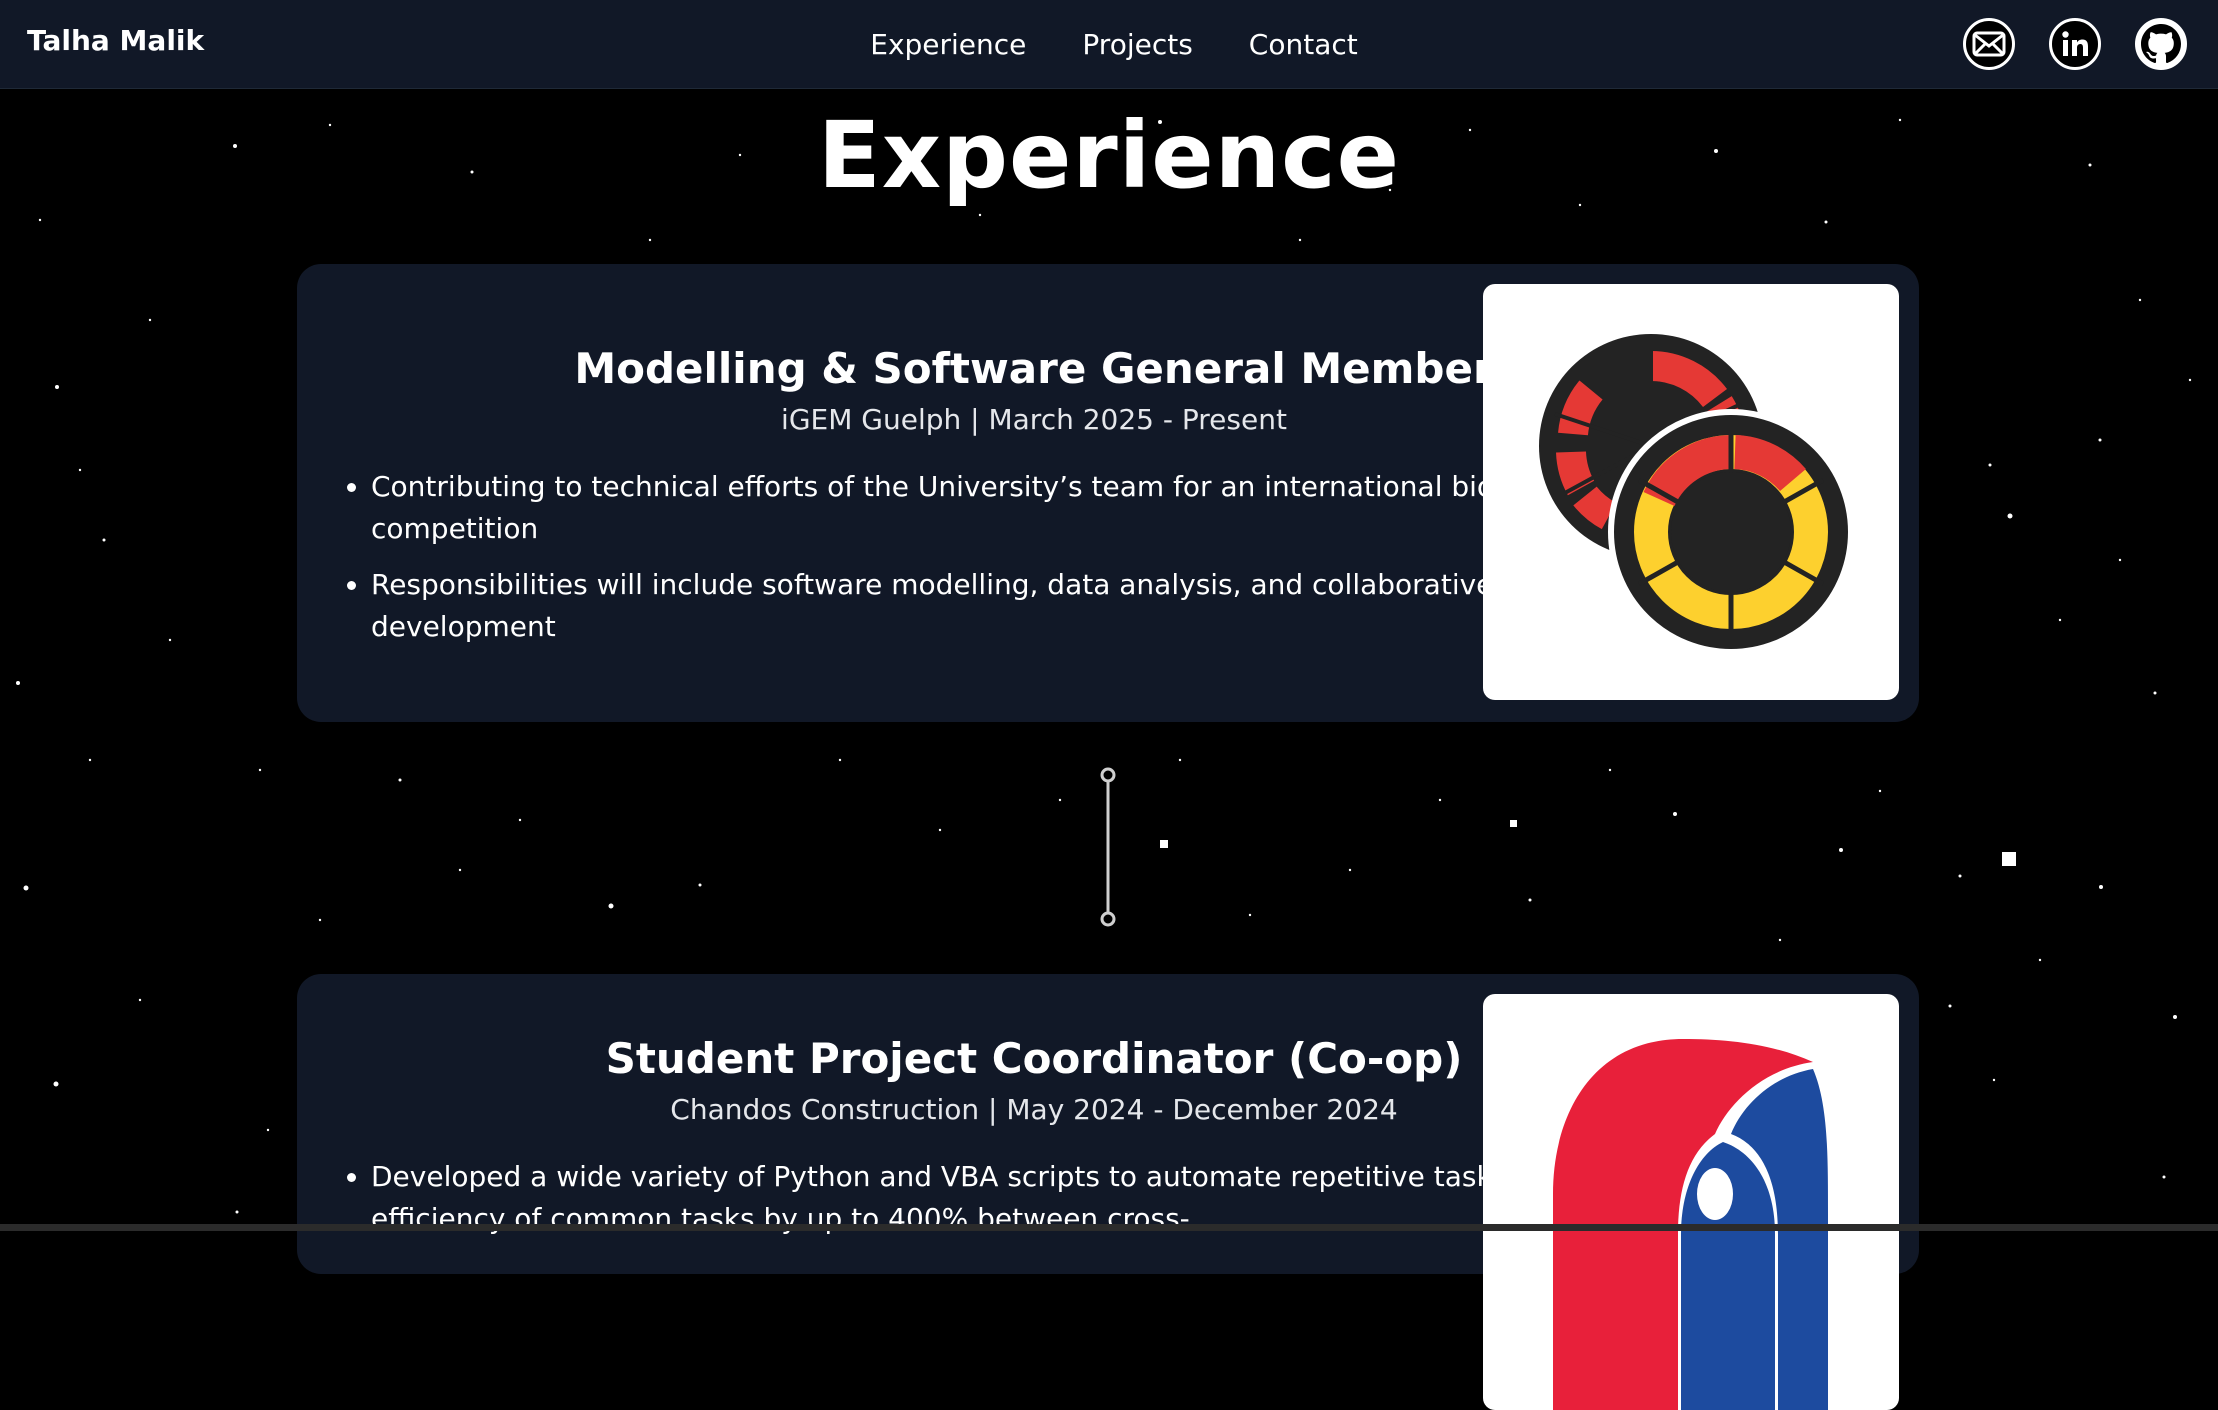 The width and height of the screenshot is (2218, 1410). I want to click on main-nav: Experience Projects Contact, so click(1109, 44).